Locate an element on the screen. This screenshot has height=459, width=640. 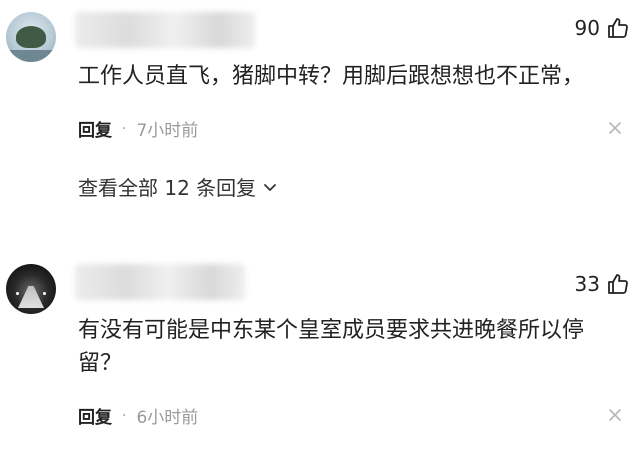
comment-timestamp: 7小时前 is located at coordinates (167, 131).